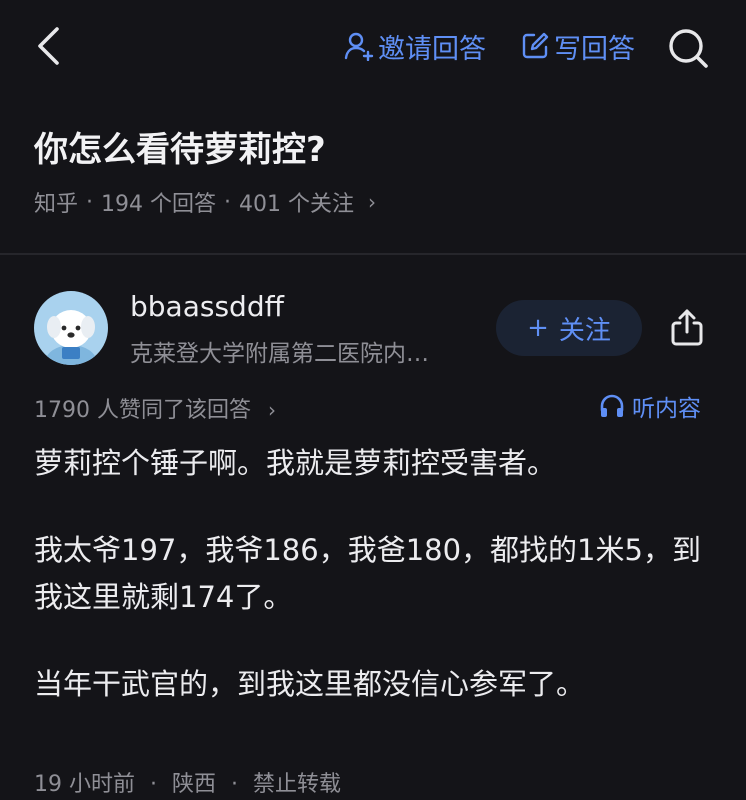 Image resolution: width=746 pixels, height=800 pixels. I want to click on share-button, so click(687, 327).